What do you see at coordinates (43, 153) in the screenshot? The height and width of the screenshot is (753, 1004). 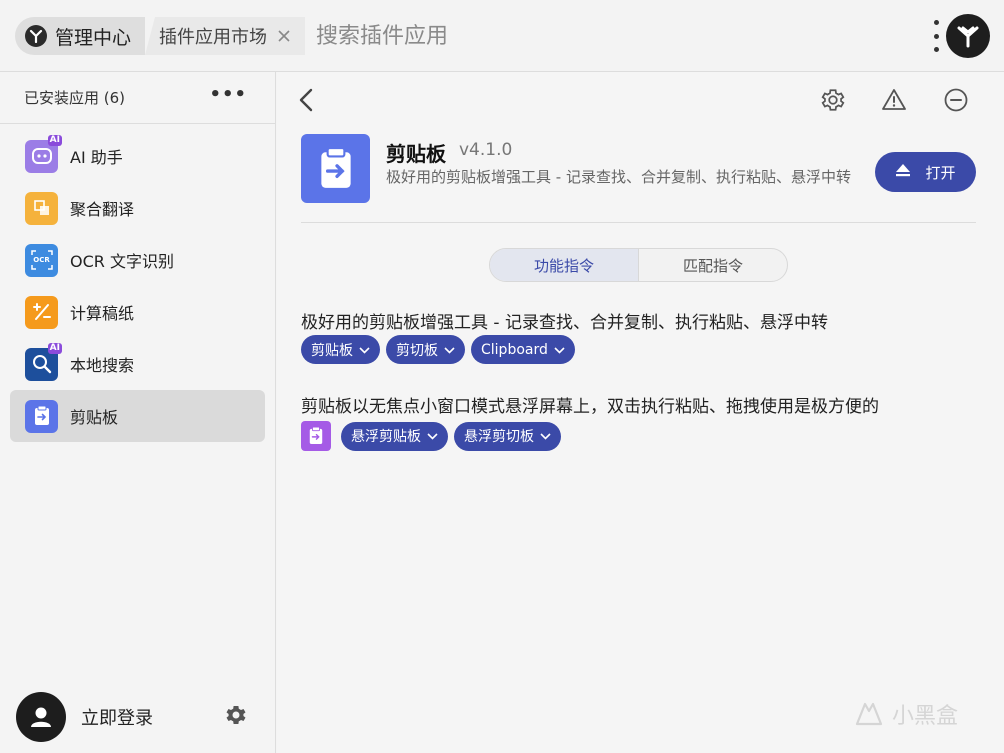 I see `ai-robot-icon: AI` at bounding box center [43, 153].